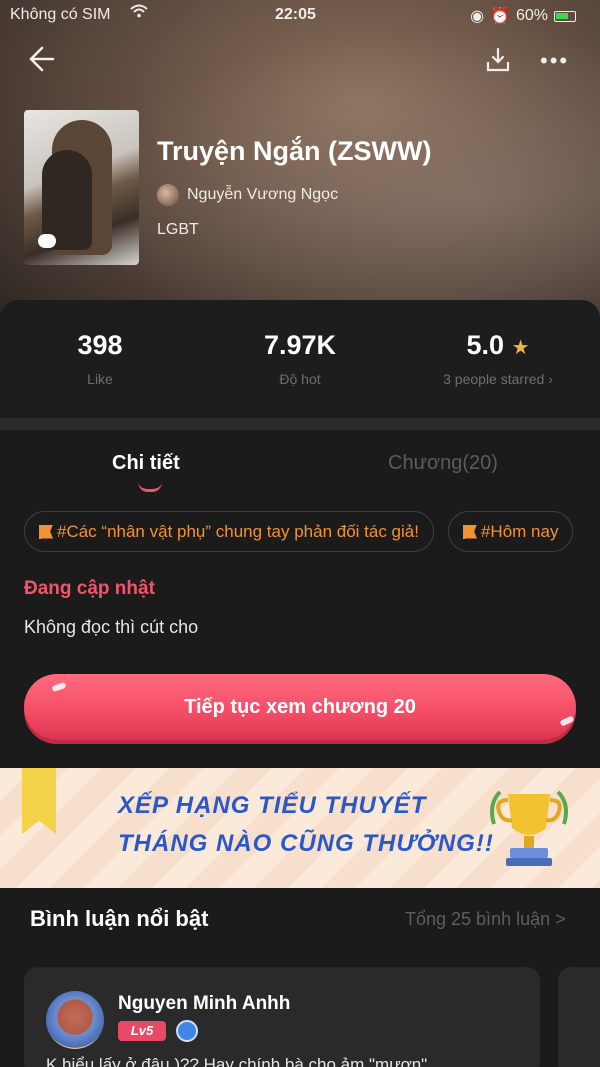  I want to click on banner-line-2: THÁNG NÀO CŨNG THƯỞNG!!, so click(306, 843).